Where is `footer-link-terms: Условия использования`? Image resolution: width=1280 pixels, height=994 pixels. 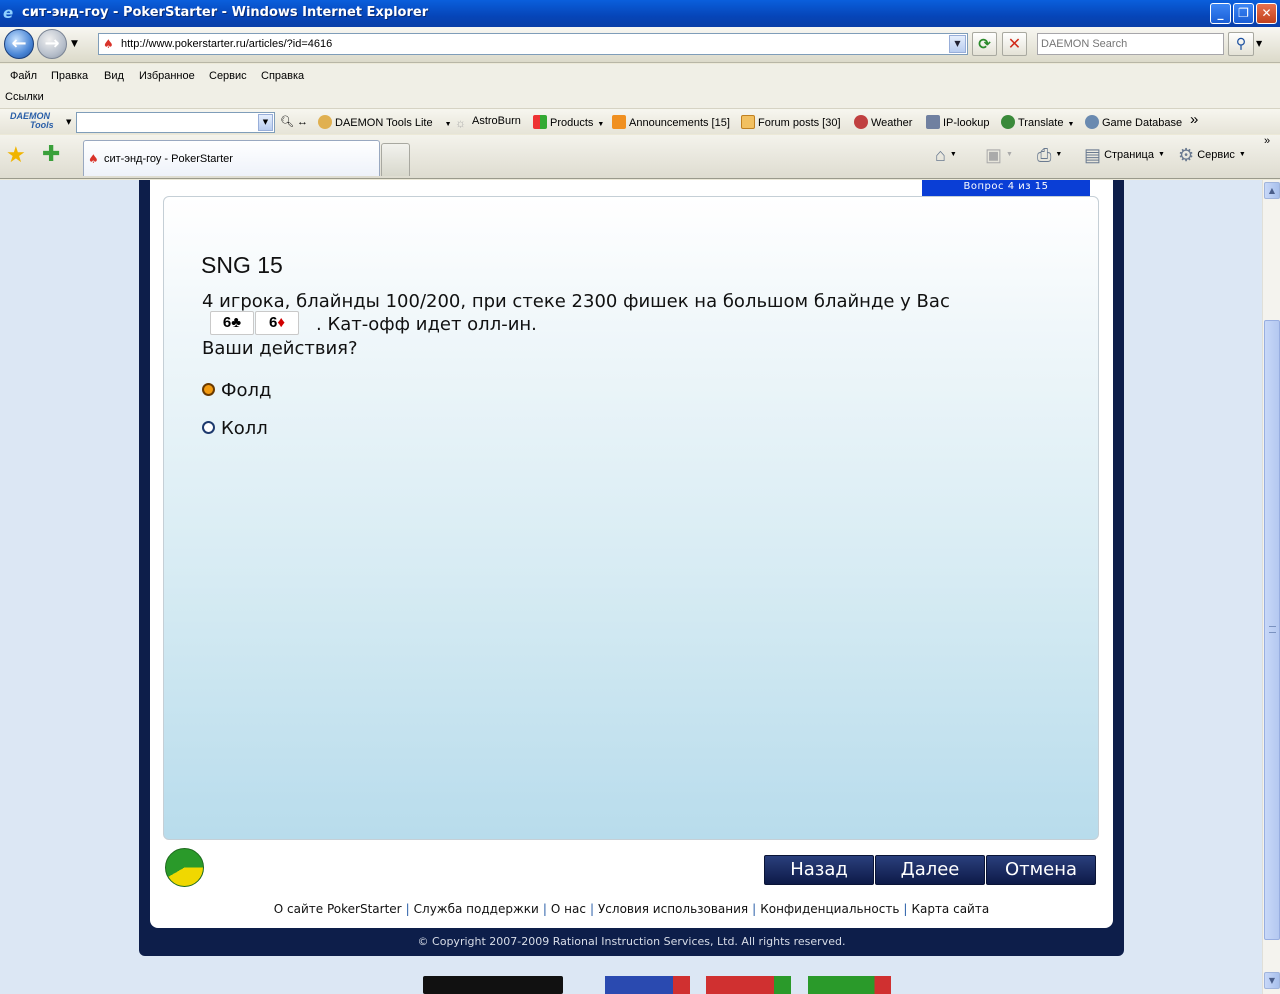
footer-link-terms: Условия использования is located at coordinates (673, 909).